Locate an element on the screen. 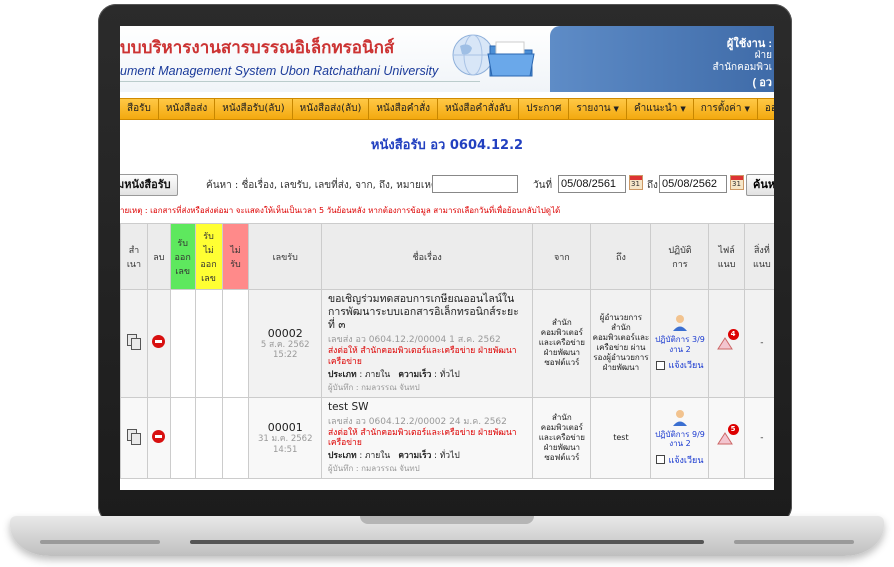  app-title-thai: บบบริหารงานสารบรรณอิเล็กทรอนิกส์ is located at coordinates (257, 48).